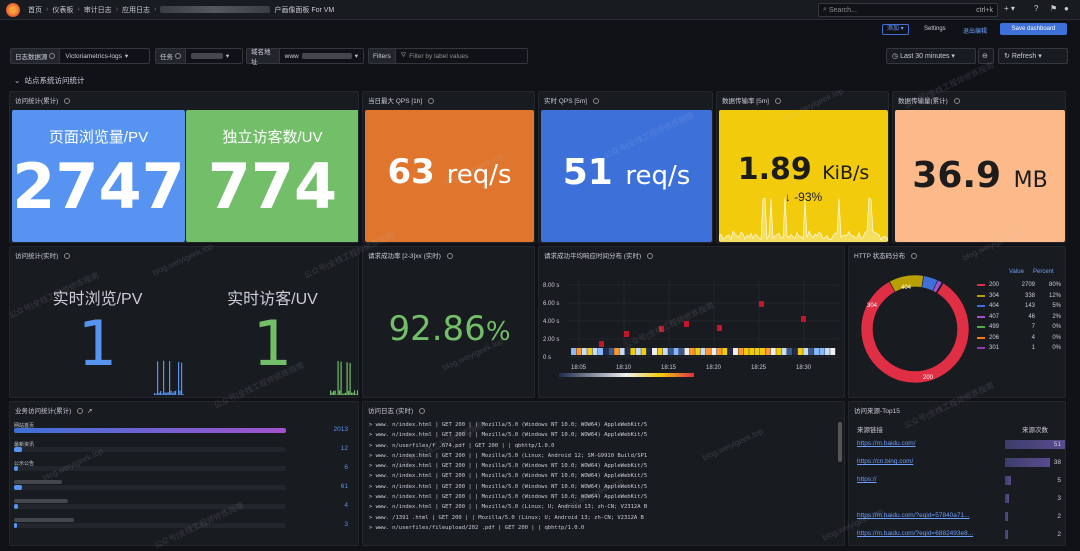 The width and height of the screenshot is (1080, 551). I want to click on help-icon: ?, so click(1036, 8).